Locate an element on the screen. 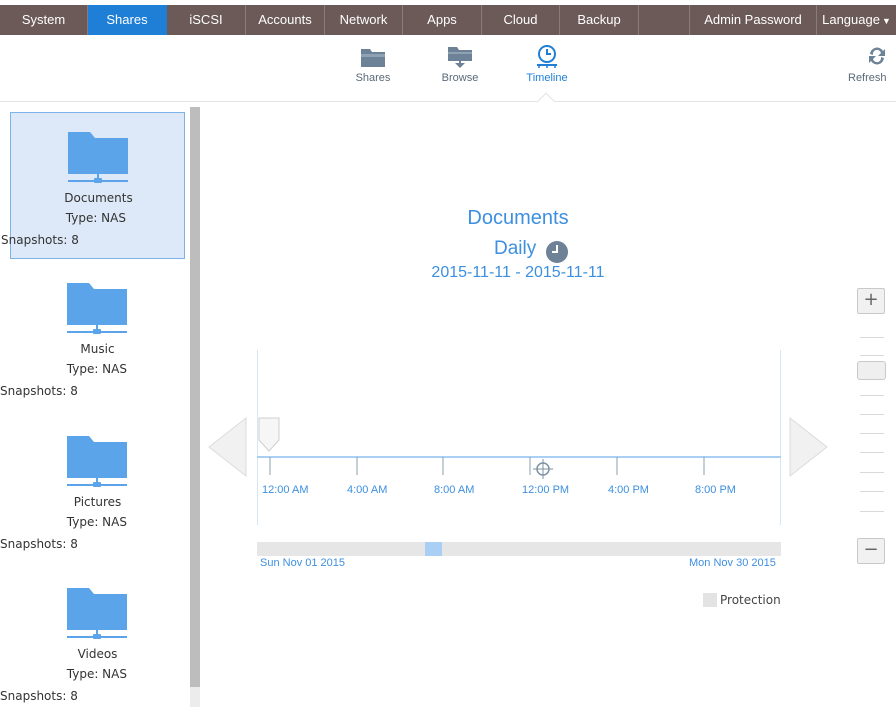  tab-system: System is located at coordinates (44, 20).